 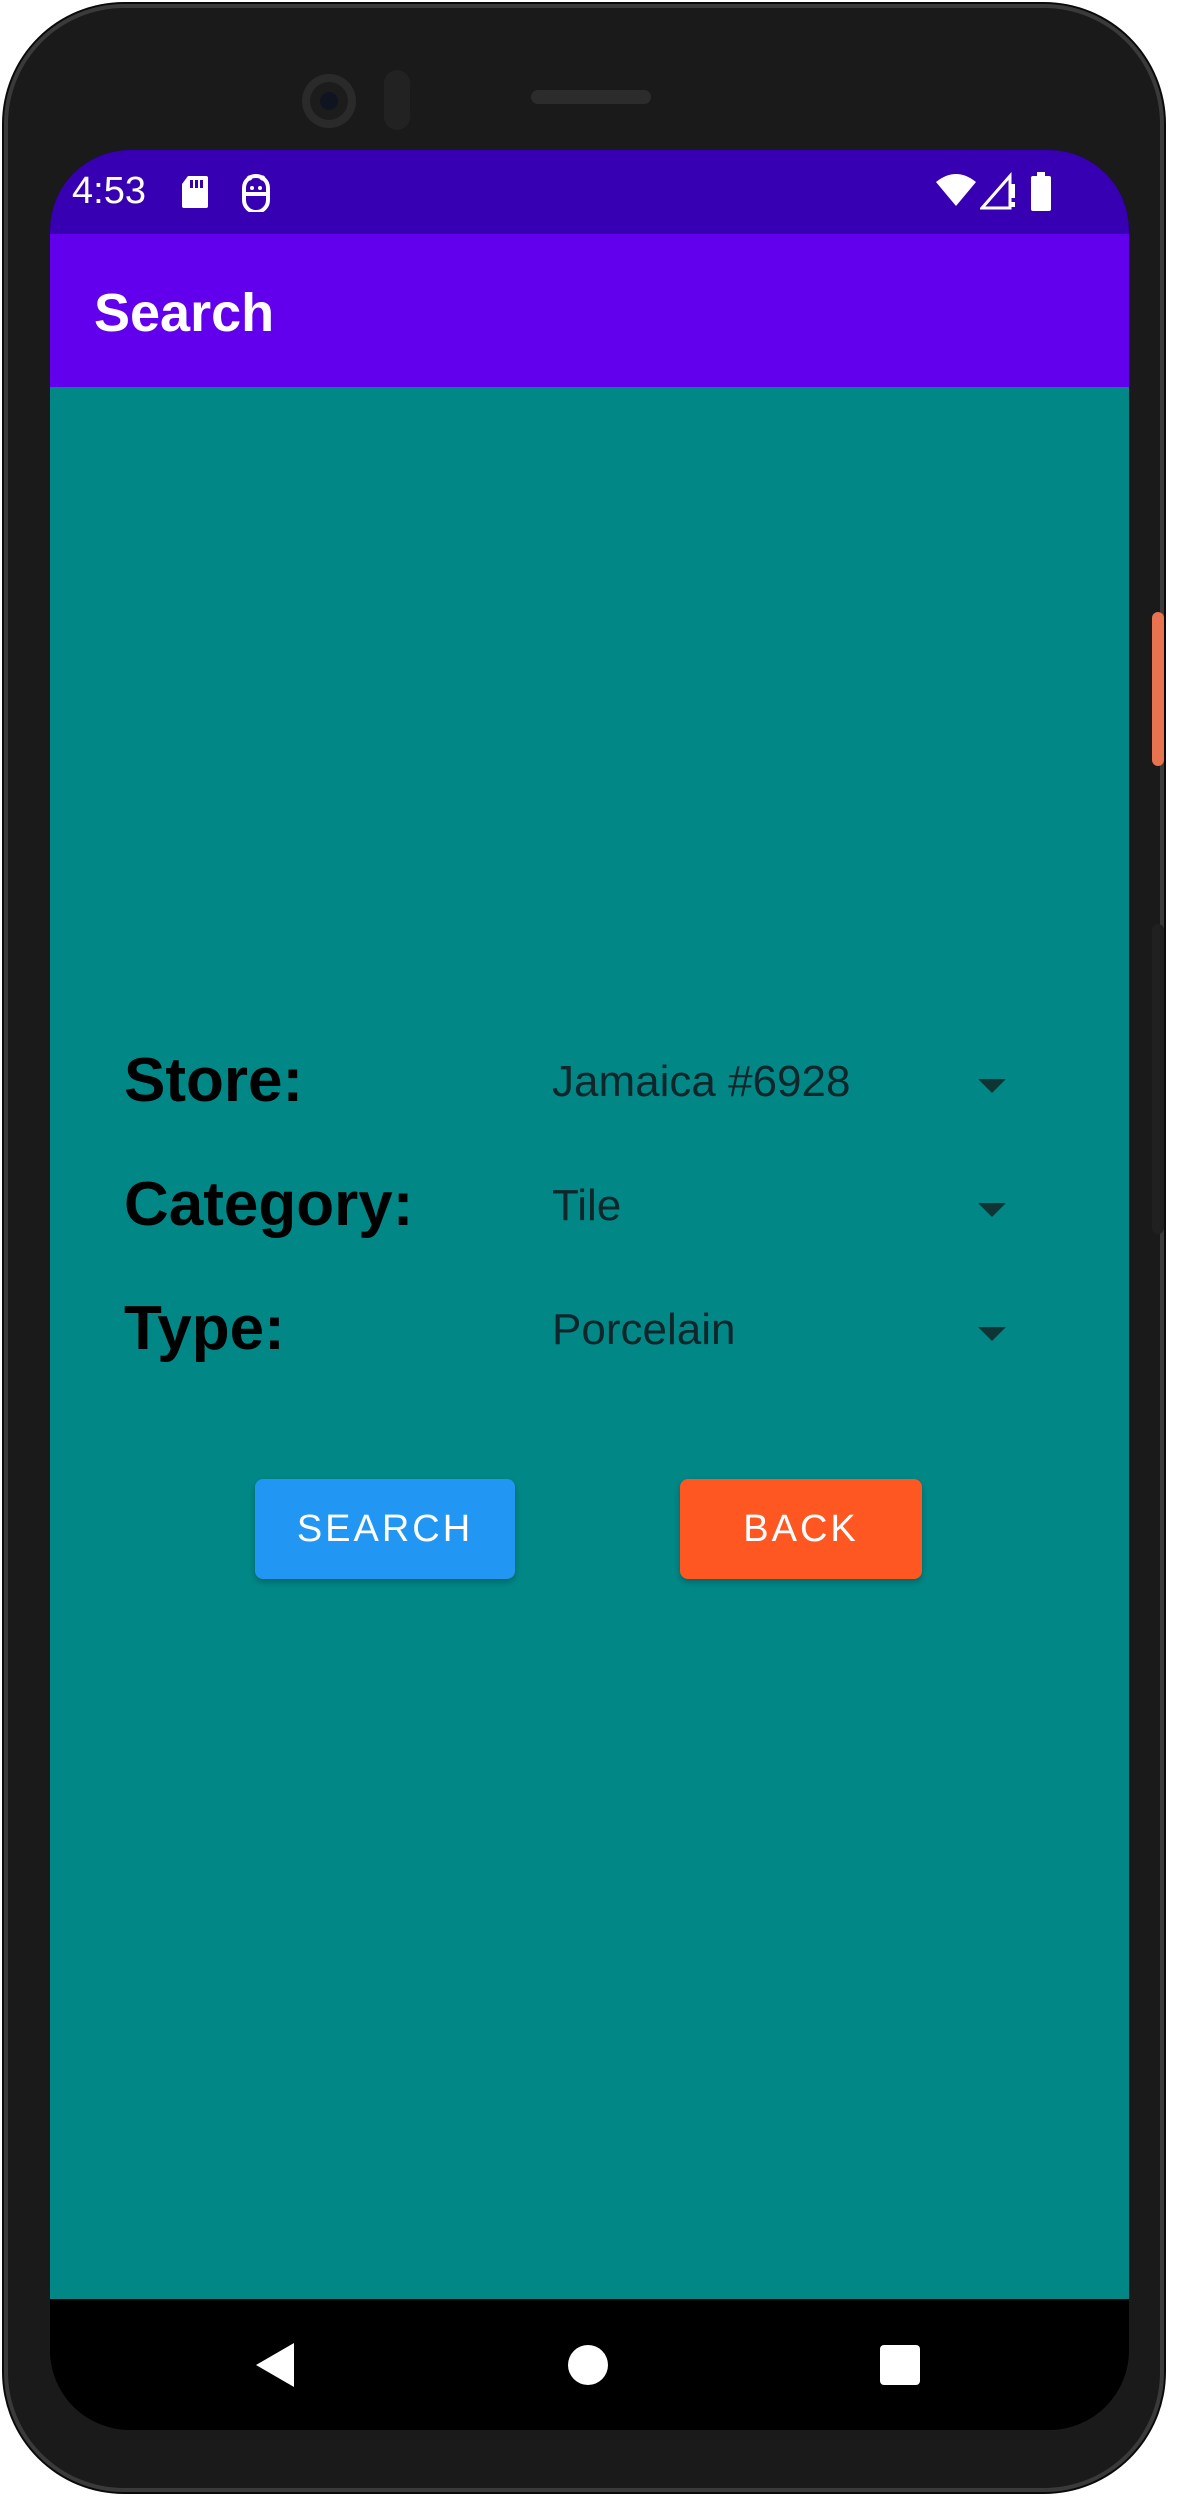 What do you see at coordinates (109, 191) in the screenshot?
I see `status-time: 4:53` at bounding box center [109, 191].